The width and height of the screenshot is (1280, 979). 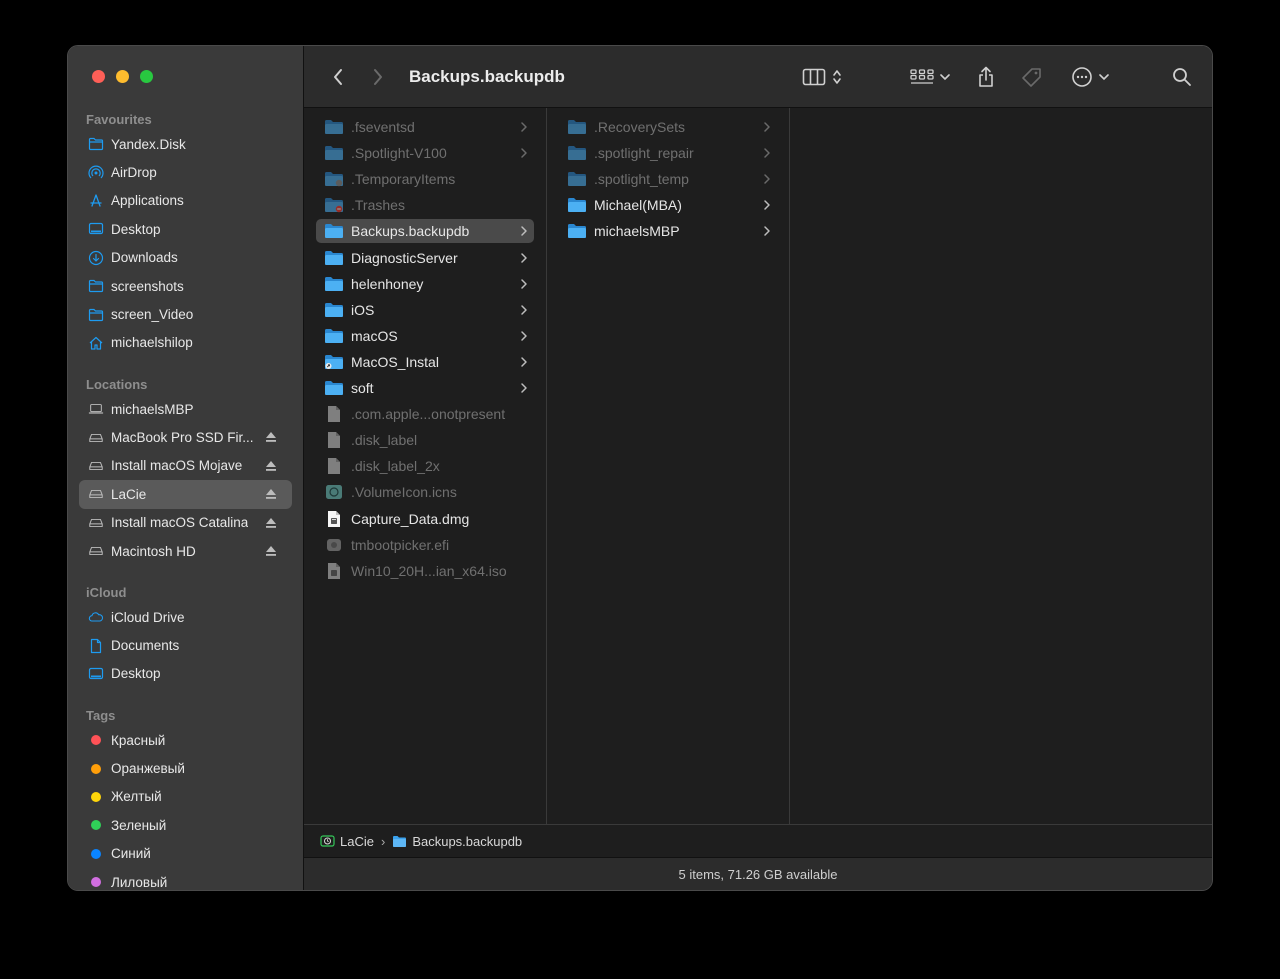 What do you see at coordinates (136, 674) in the screenshot?
I see `sidebar-item-label: Desktop` at bounding box center [136, 674].